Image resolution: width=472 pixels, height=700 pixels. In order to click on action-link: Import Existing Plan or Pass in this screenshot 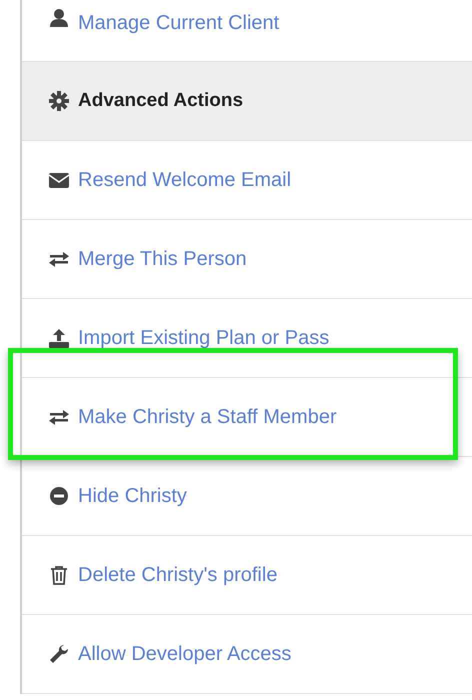, I will do `click(204, 338)`.